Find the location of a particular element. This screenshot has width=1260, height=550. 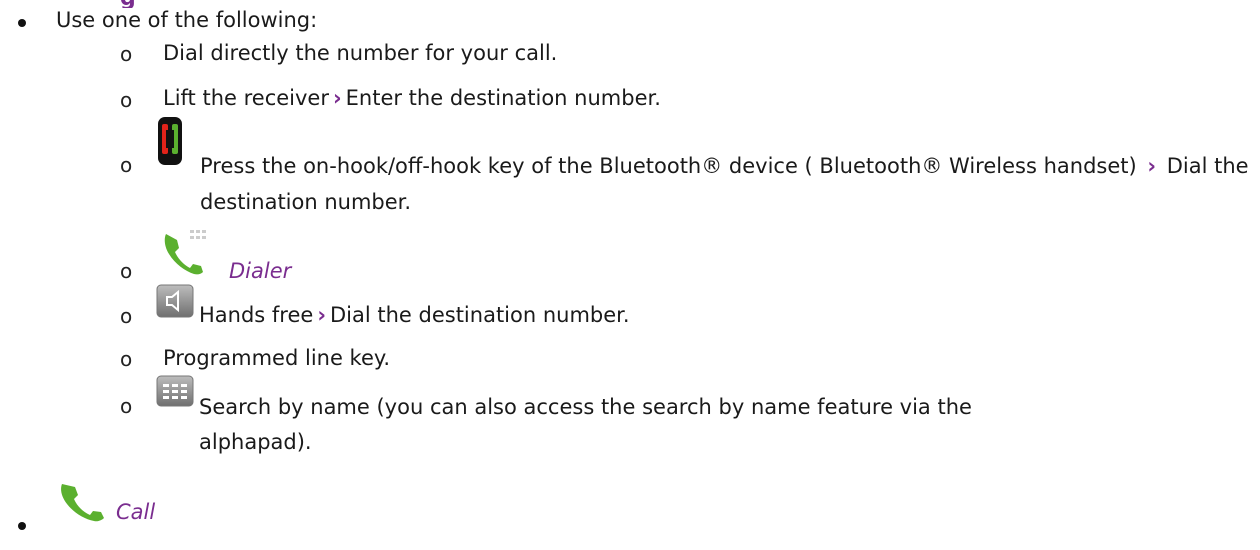

call-phone-icon is located at coordinates (82, 503).